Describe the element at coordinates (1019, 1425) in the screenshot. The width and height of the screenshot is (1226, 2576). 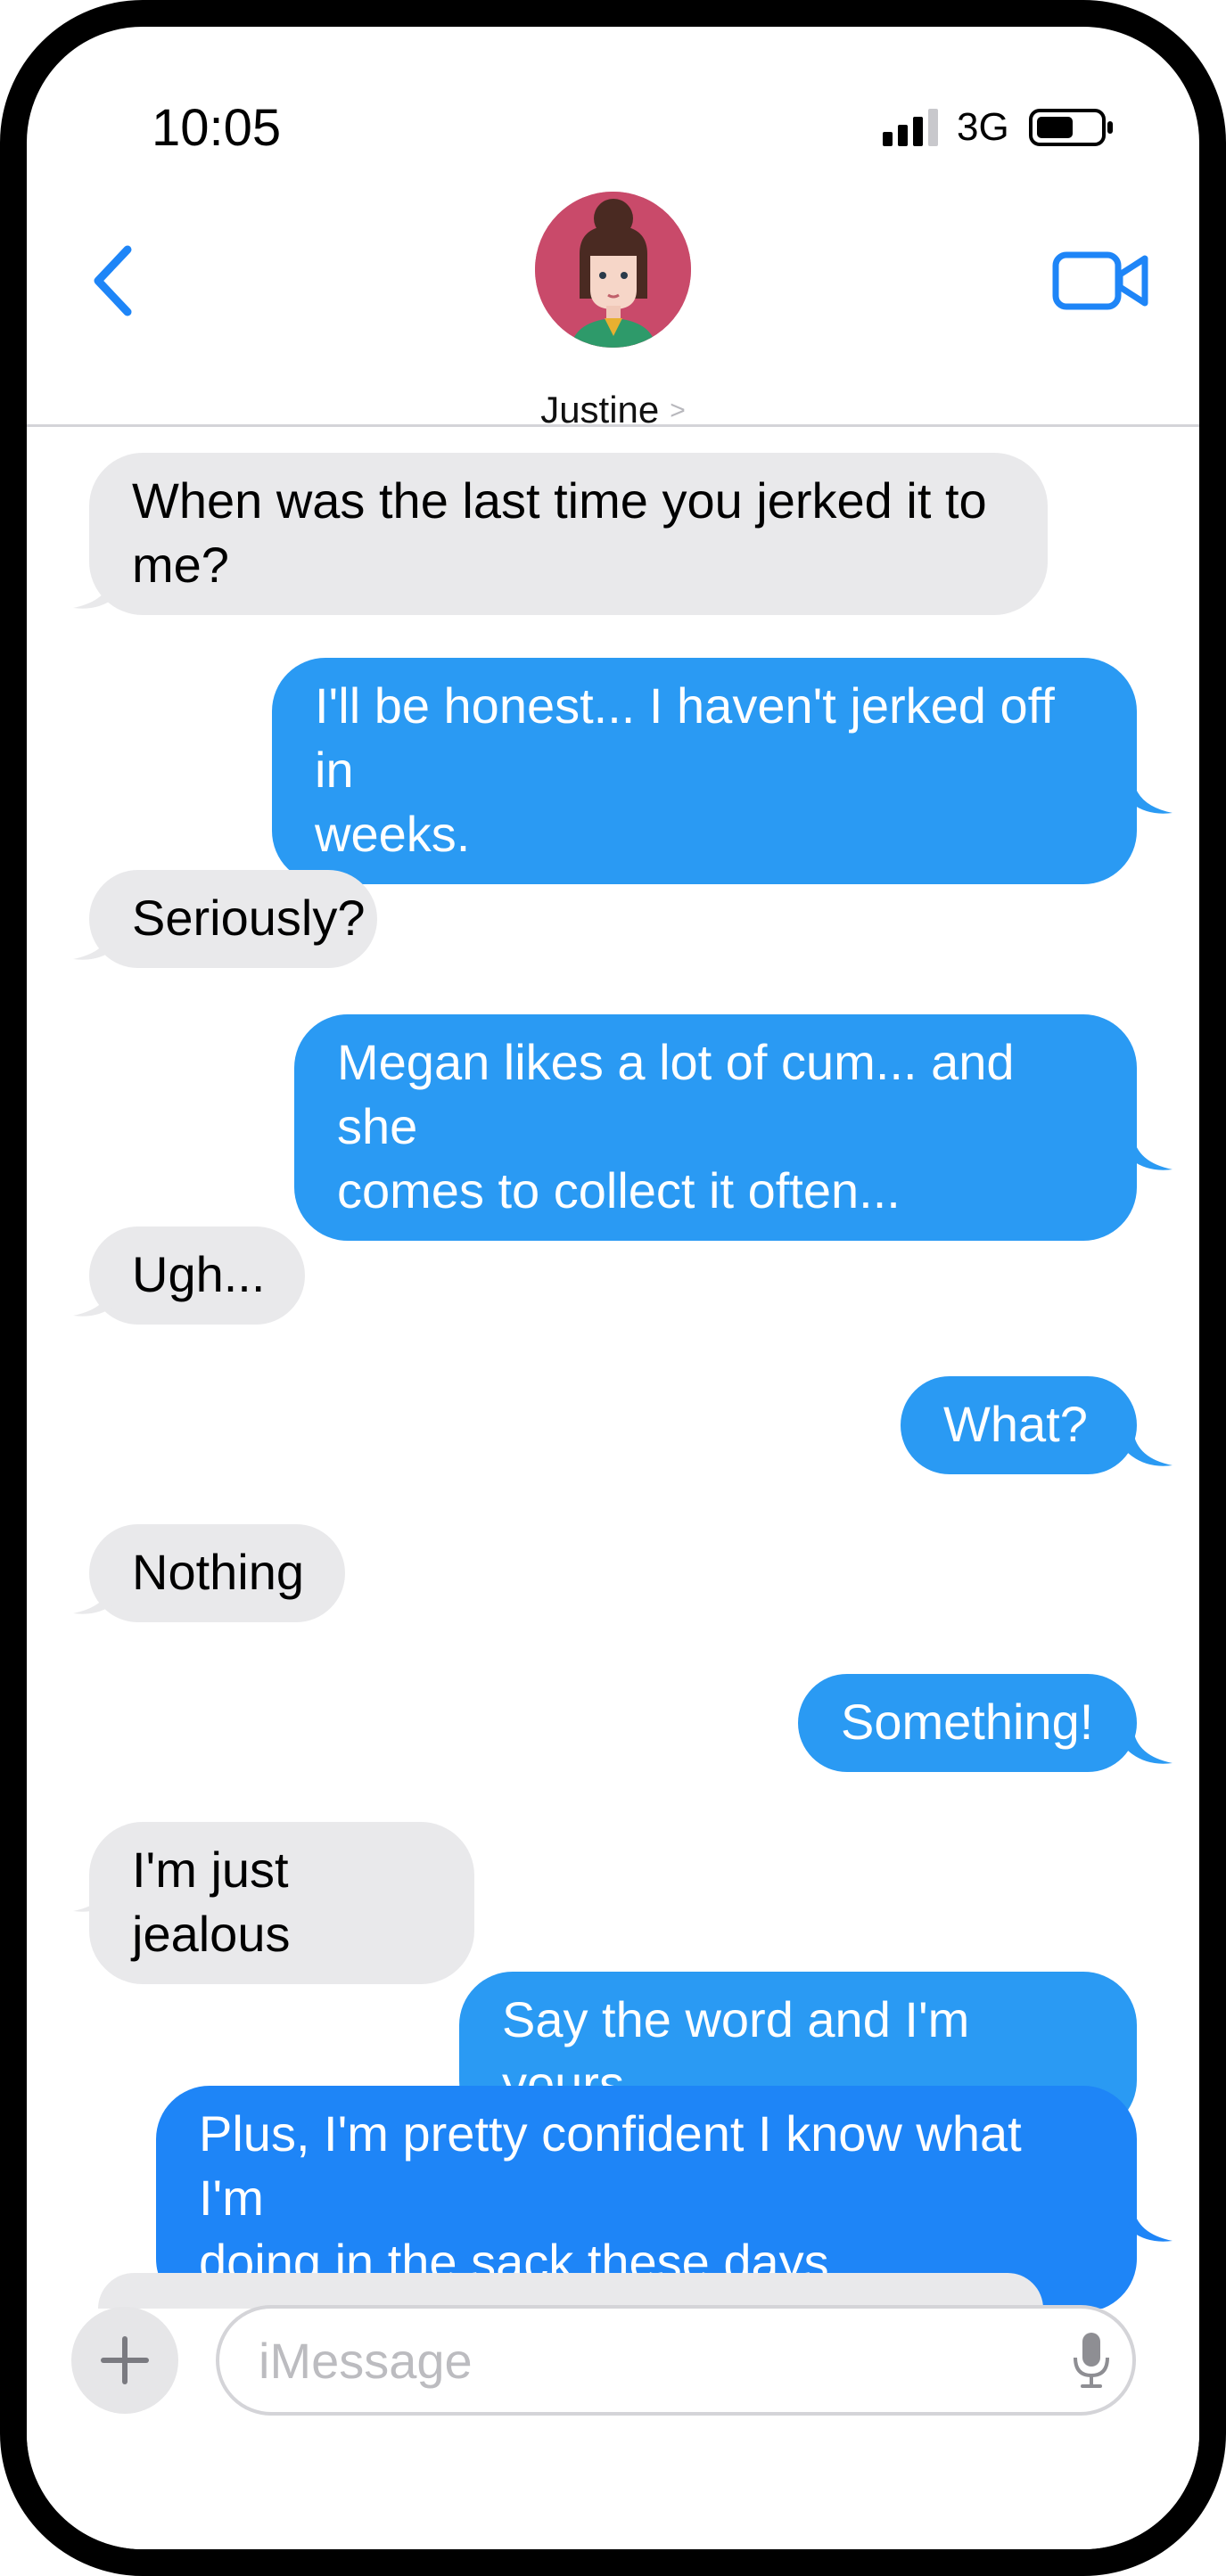
I see `message-bubble-outgoing: What?` at that location.